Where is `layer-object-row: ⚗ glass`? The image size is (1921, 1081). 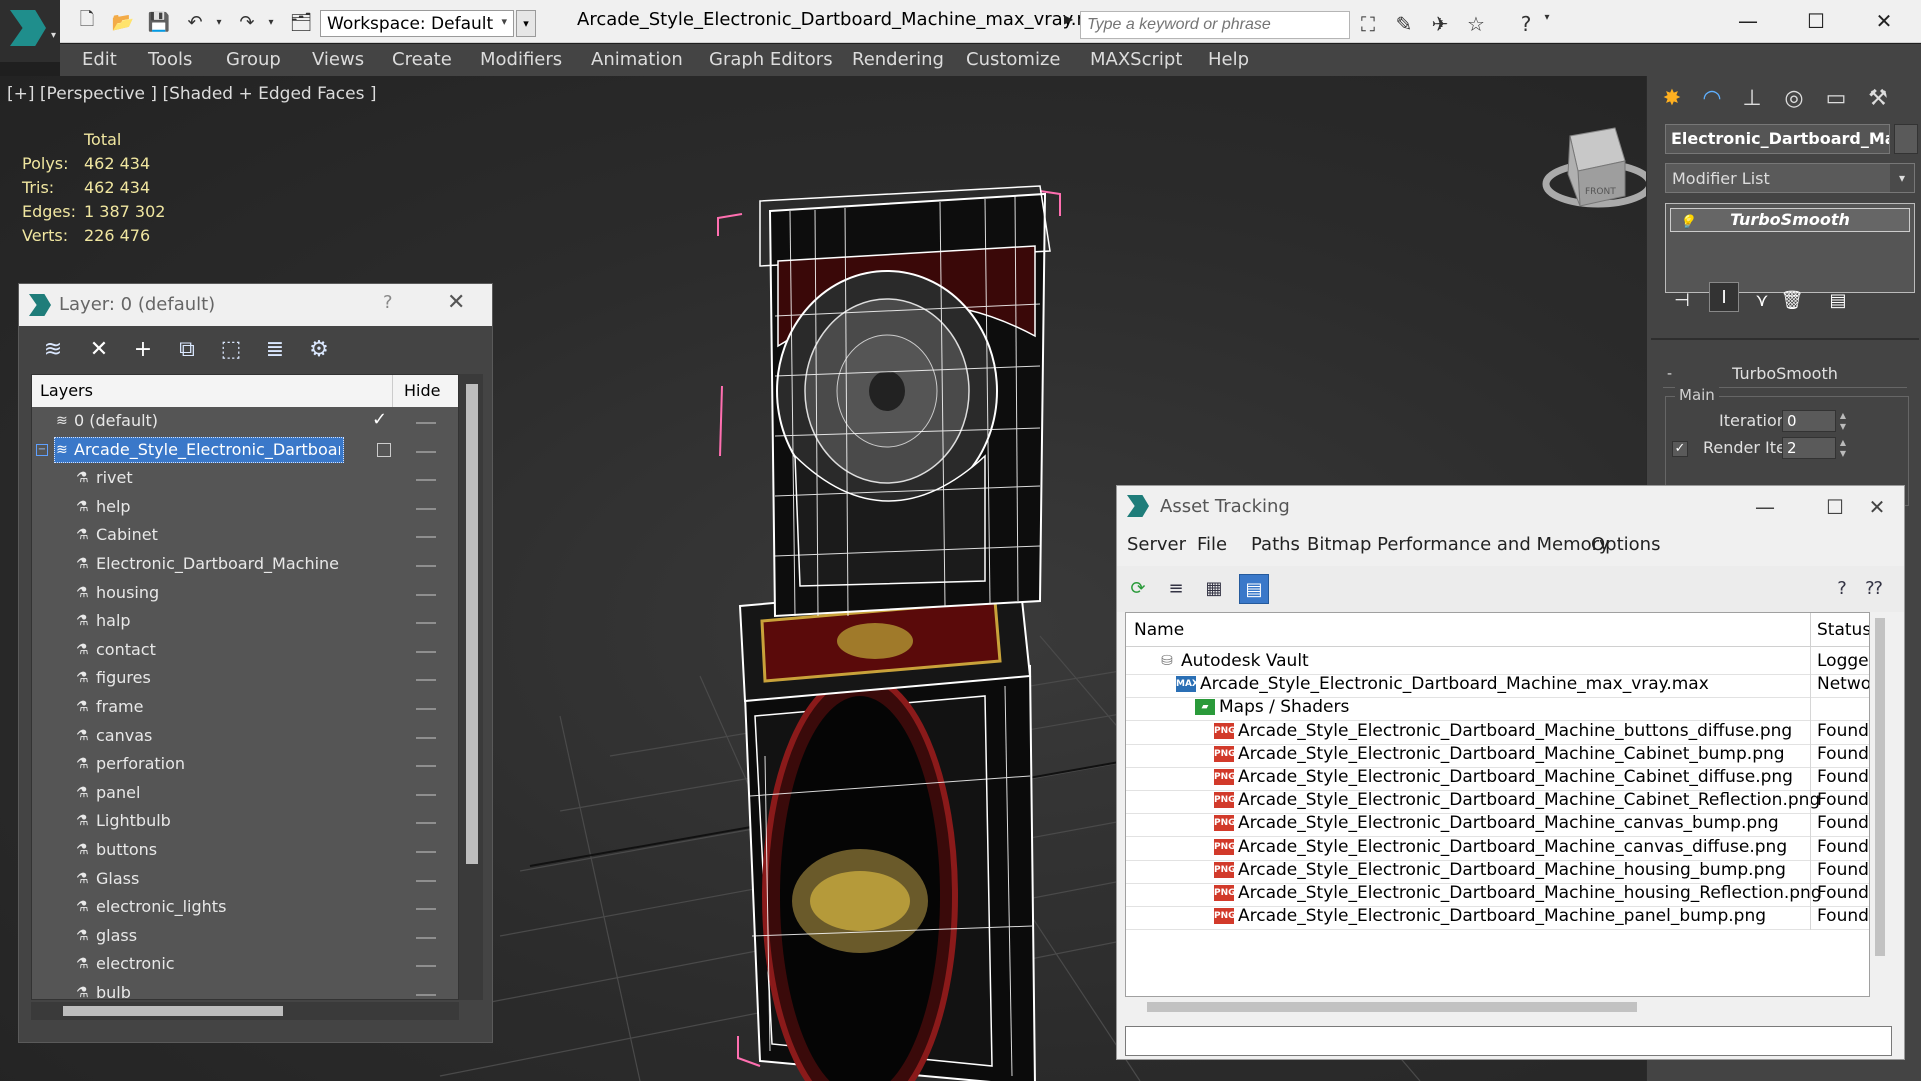
layer-object-row: ⚗ glass is located at coordinates (245, 936).